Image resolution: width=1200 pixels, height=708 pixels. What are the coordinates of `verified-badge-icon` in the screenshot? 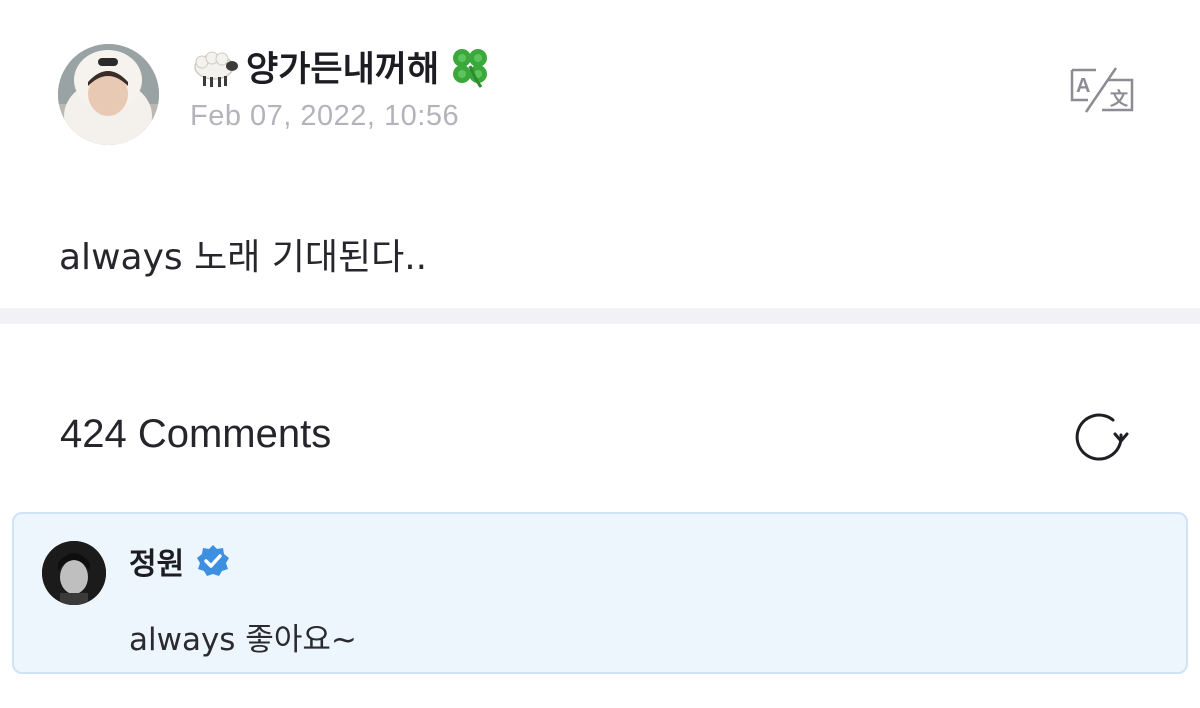 It's located at (213, 560).